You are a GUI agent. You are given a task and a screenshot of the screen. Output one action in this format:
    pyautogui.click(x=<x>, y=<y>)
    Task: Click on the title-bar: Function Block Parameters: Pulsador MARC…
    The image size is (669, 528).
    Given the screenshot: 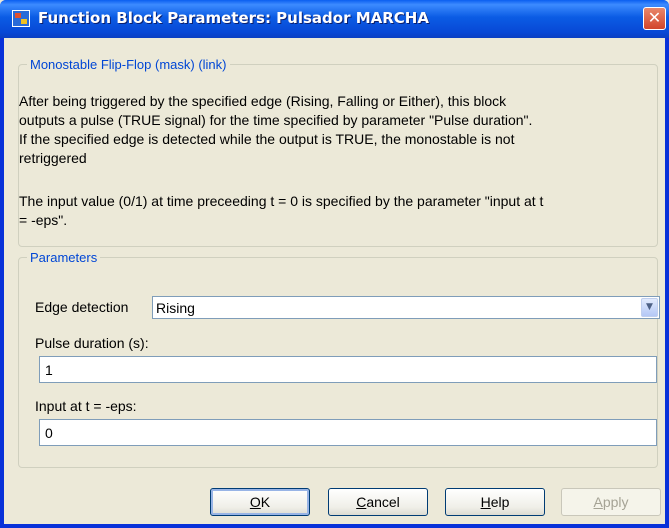 What is the action you would take?
    pyautogui.click(x=334, y=19)
    